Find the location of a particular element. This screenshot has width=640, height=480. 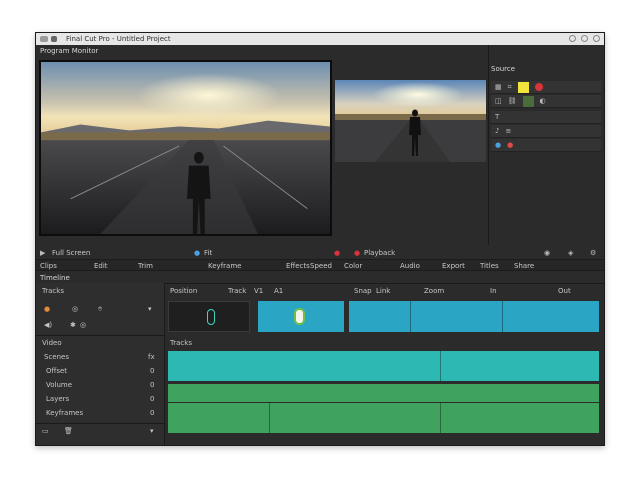

inspector-row: ▦ ⌗ is located at coordinates (546, 87).